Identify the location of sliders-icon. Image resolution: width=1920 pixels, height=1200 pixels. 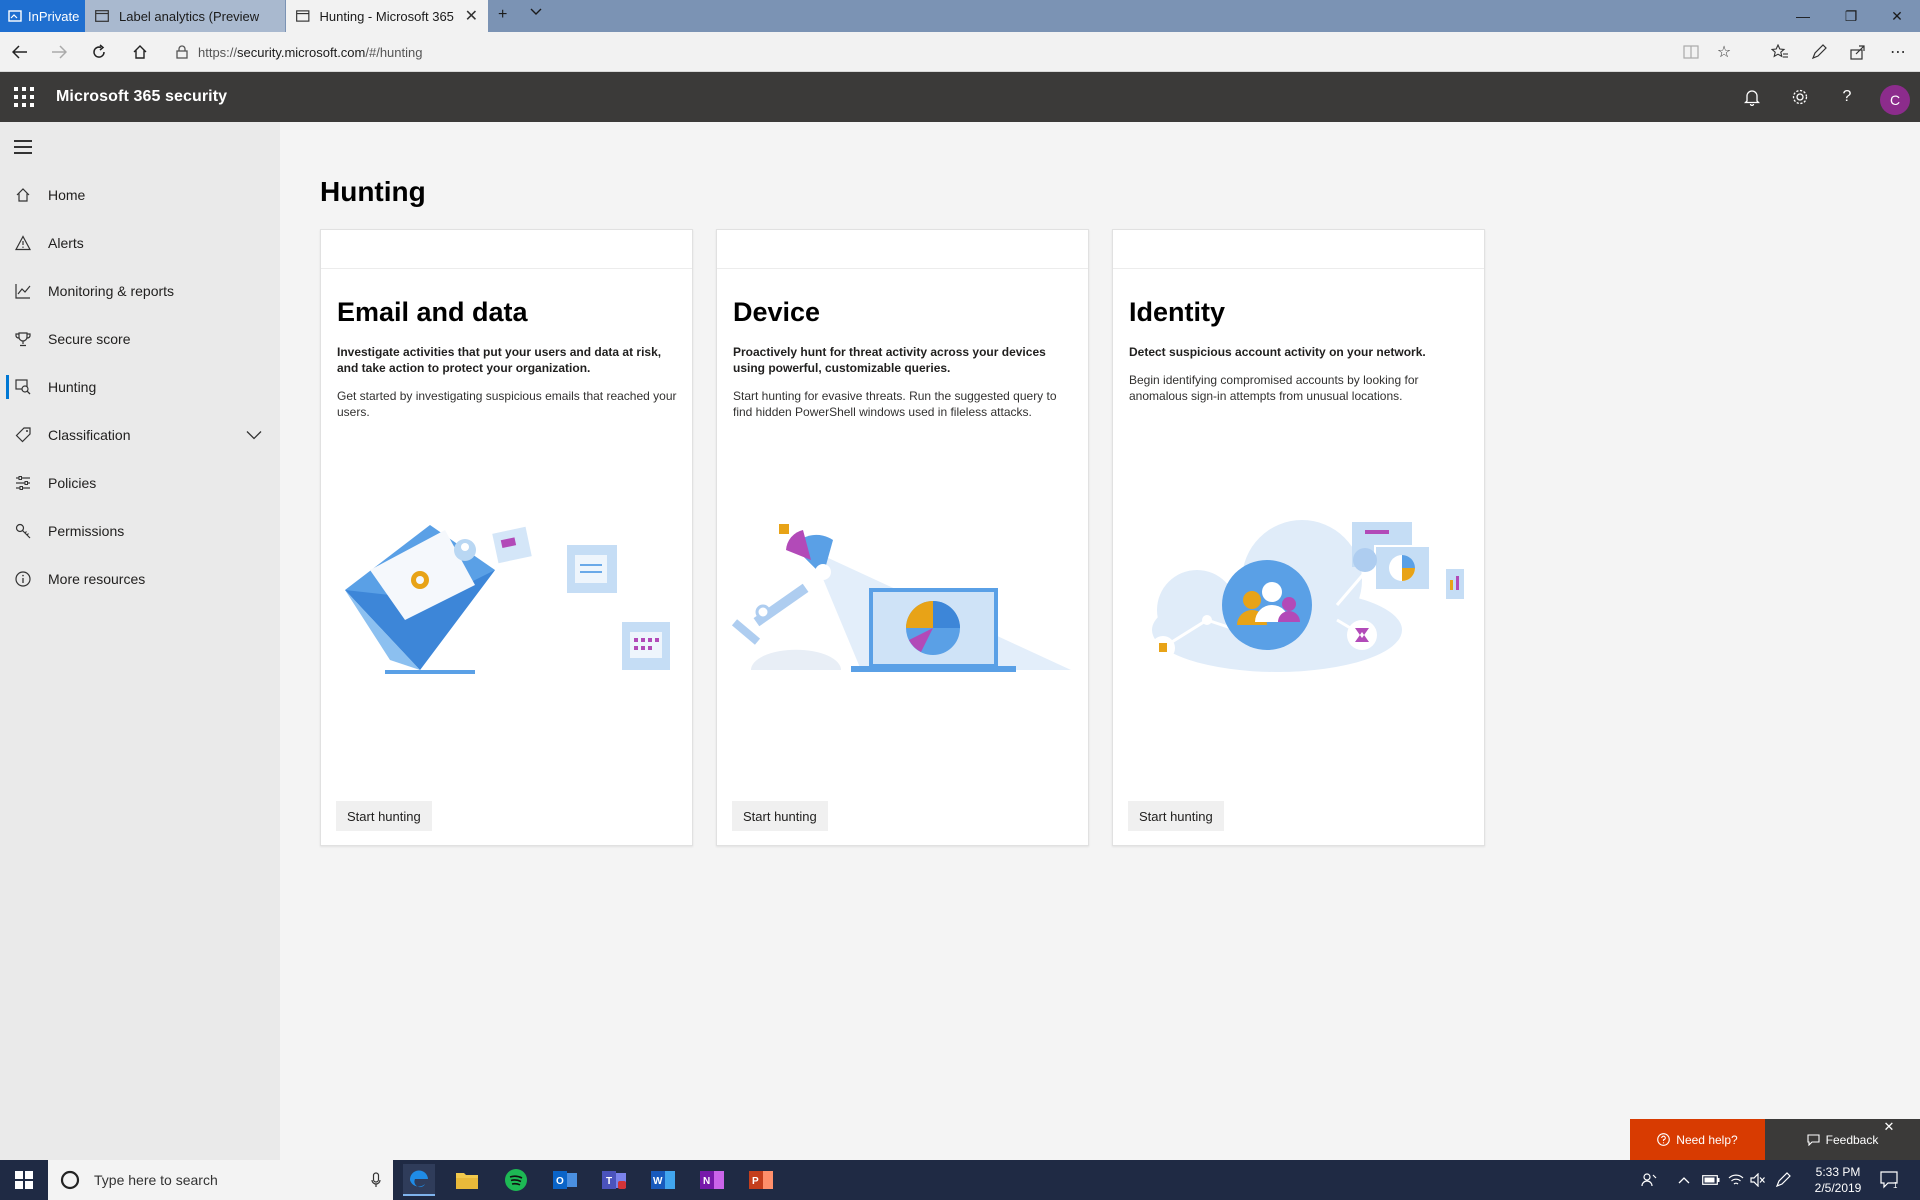
(23, 483).